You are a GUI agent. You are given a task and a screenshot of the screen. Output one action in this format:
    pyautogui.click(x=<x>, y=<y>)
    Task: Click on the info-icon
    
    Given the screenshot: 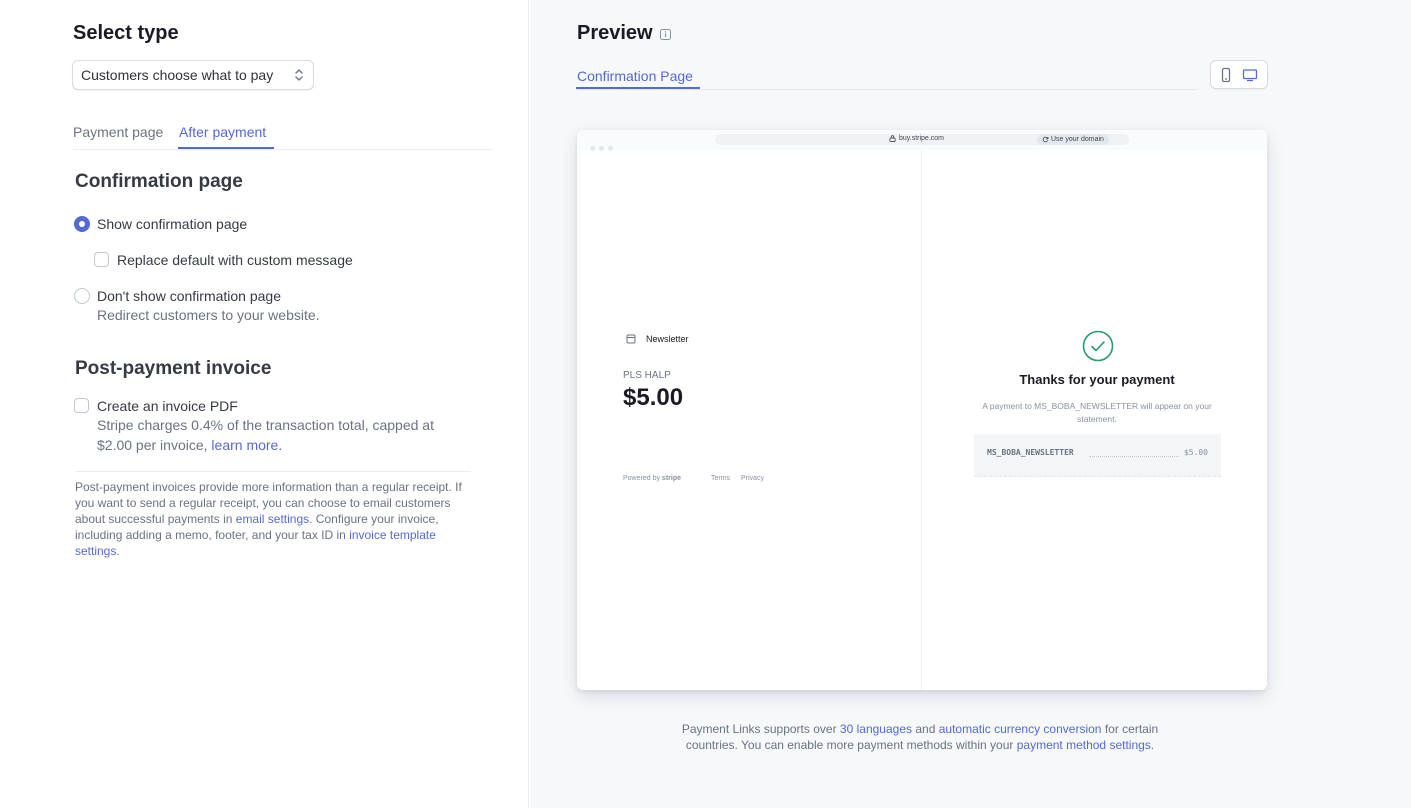 What is the action you would take?
    pyautogui.click(x=665, y=34)
    